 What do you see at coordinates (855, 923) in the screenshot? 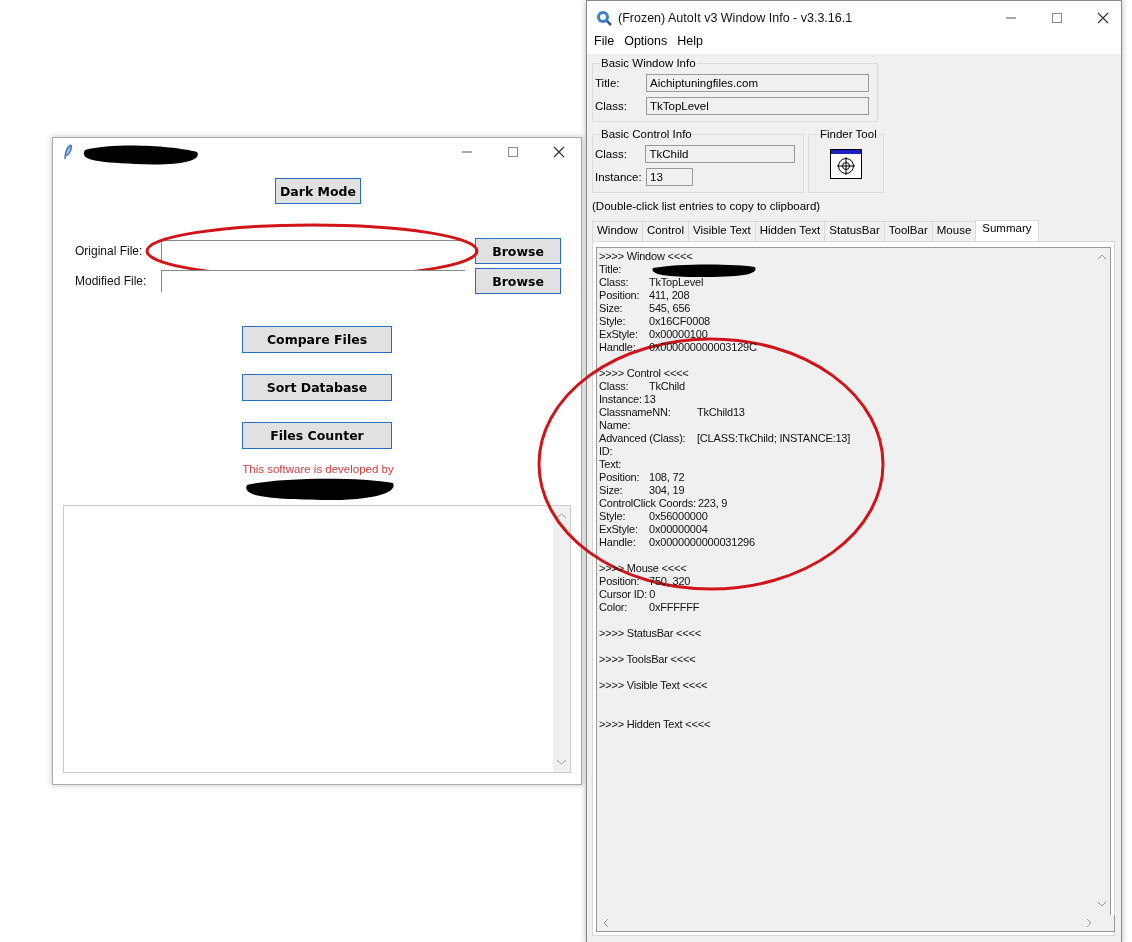
I see `horizontal-scrollbar` at bounding box center [855, 923].